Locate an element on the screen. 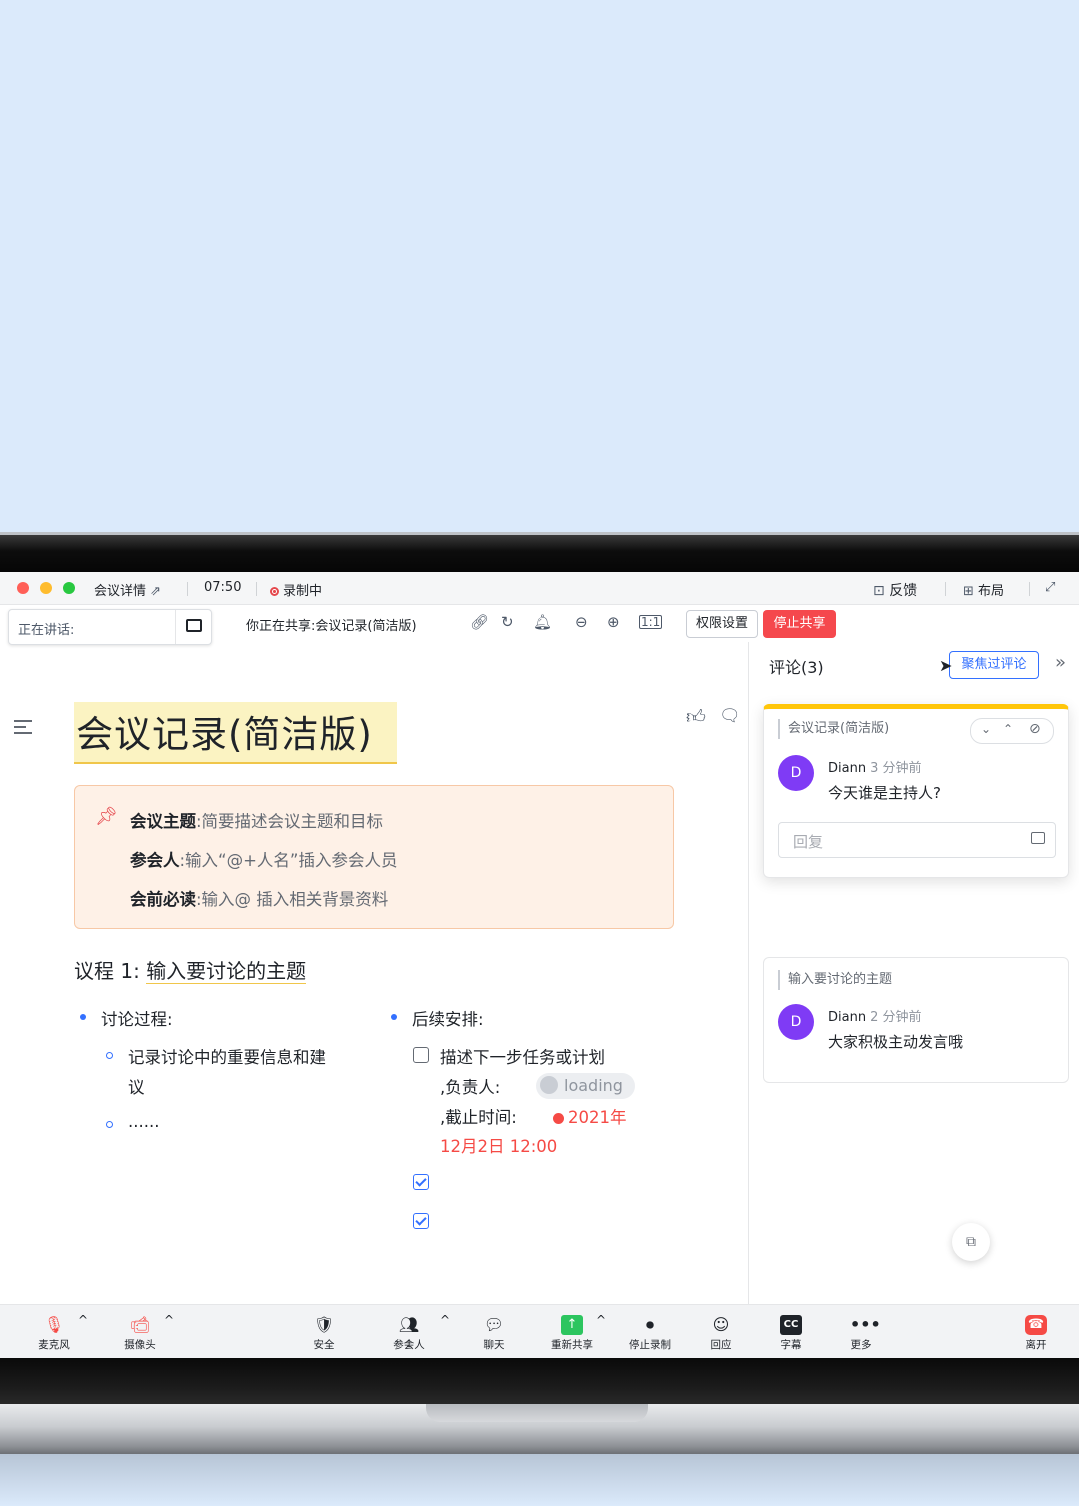 The height and width of the screenshot is (1506, 1079). participants-icon: 👥︎1 is located at coordinates (409, 1332).